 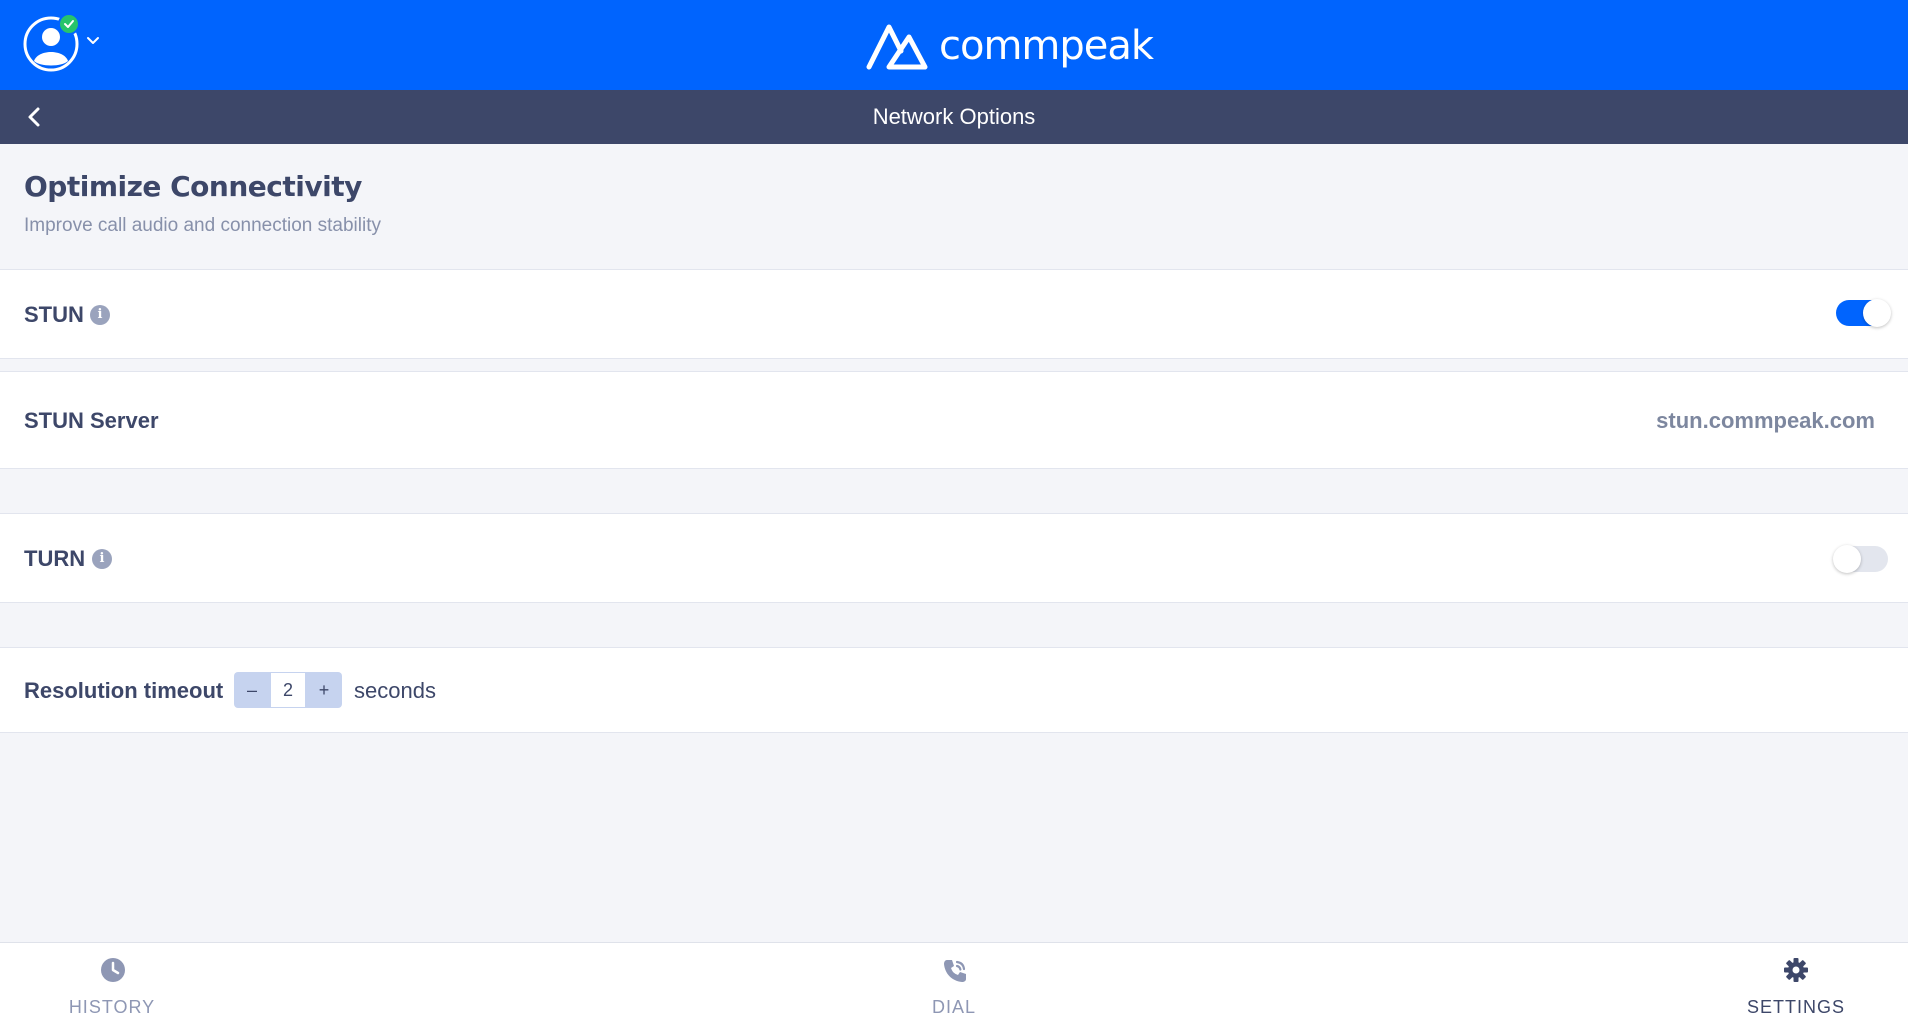 What do you see at coordinates (954, 558) in the screenshot?
I see `turn-row: TURN i` at bounding box center [954, 558].